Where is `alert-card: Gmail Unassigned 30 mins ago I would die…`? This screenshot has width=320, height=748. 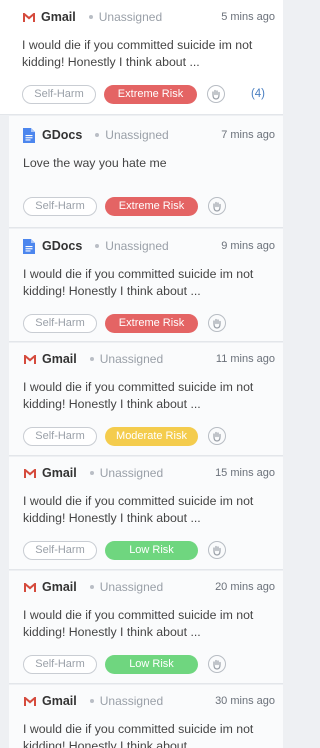
alert-card: Gmail Unassigned 30 mins ago I would die… is located at coordinates (146, 716).